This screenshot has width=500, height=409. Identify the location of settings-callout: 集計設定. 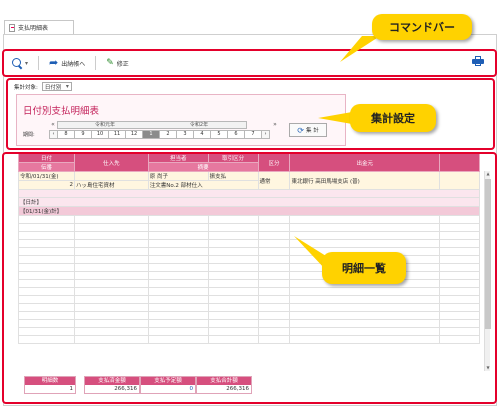
(393, 118).